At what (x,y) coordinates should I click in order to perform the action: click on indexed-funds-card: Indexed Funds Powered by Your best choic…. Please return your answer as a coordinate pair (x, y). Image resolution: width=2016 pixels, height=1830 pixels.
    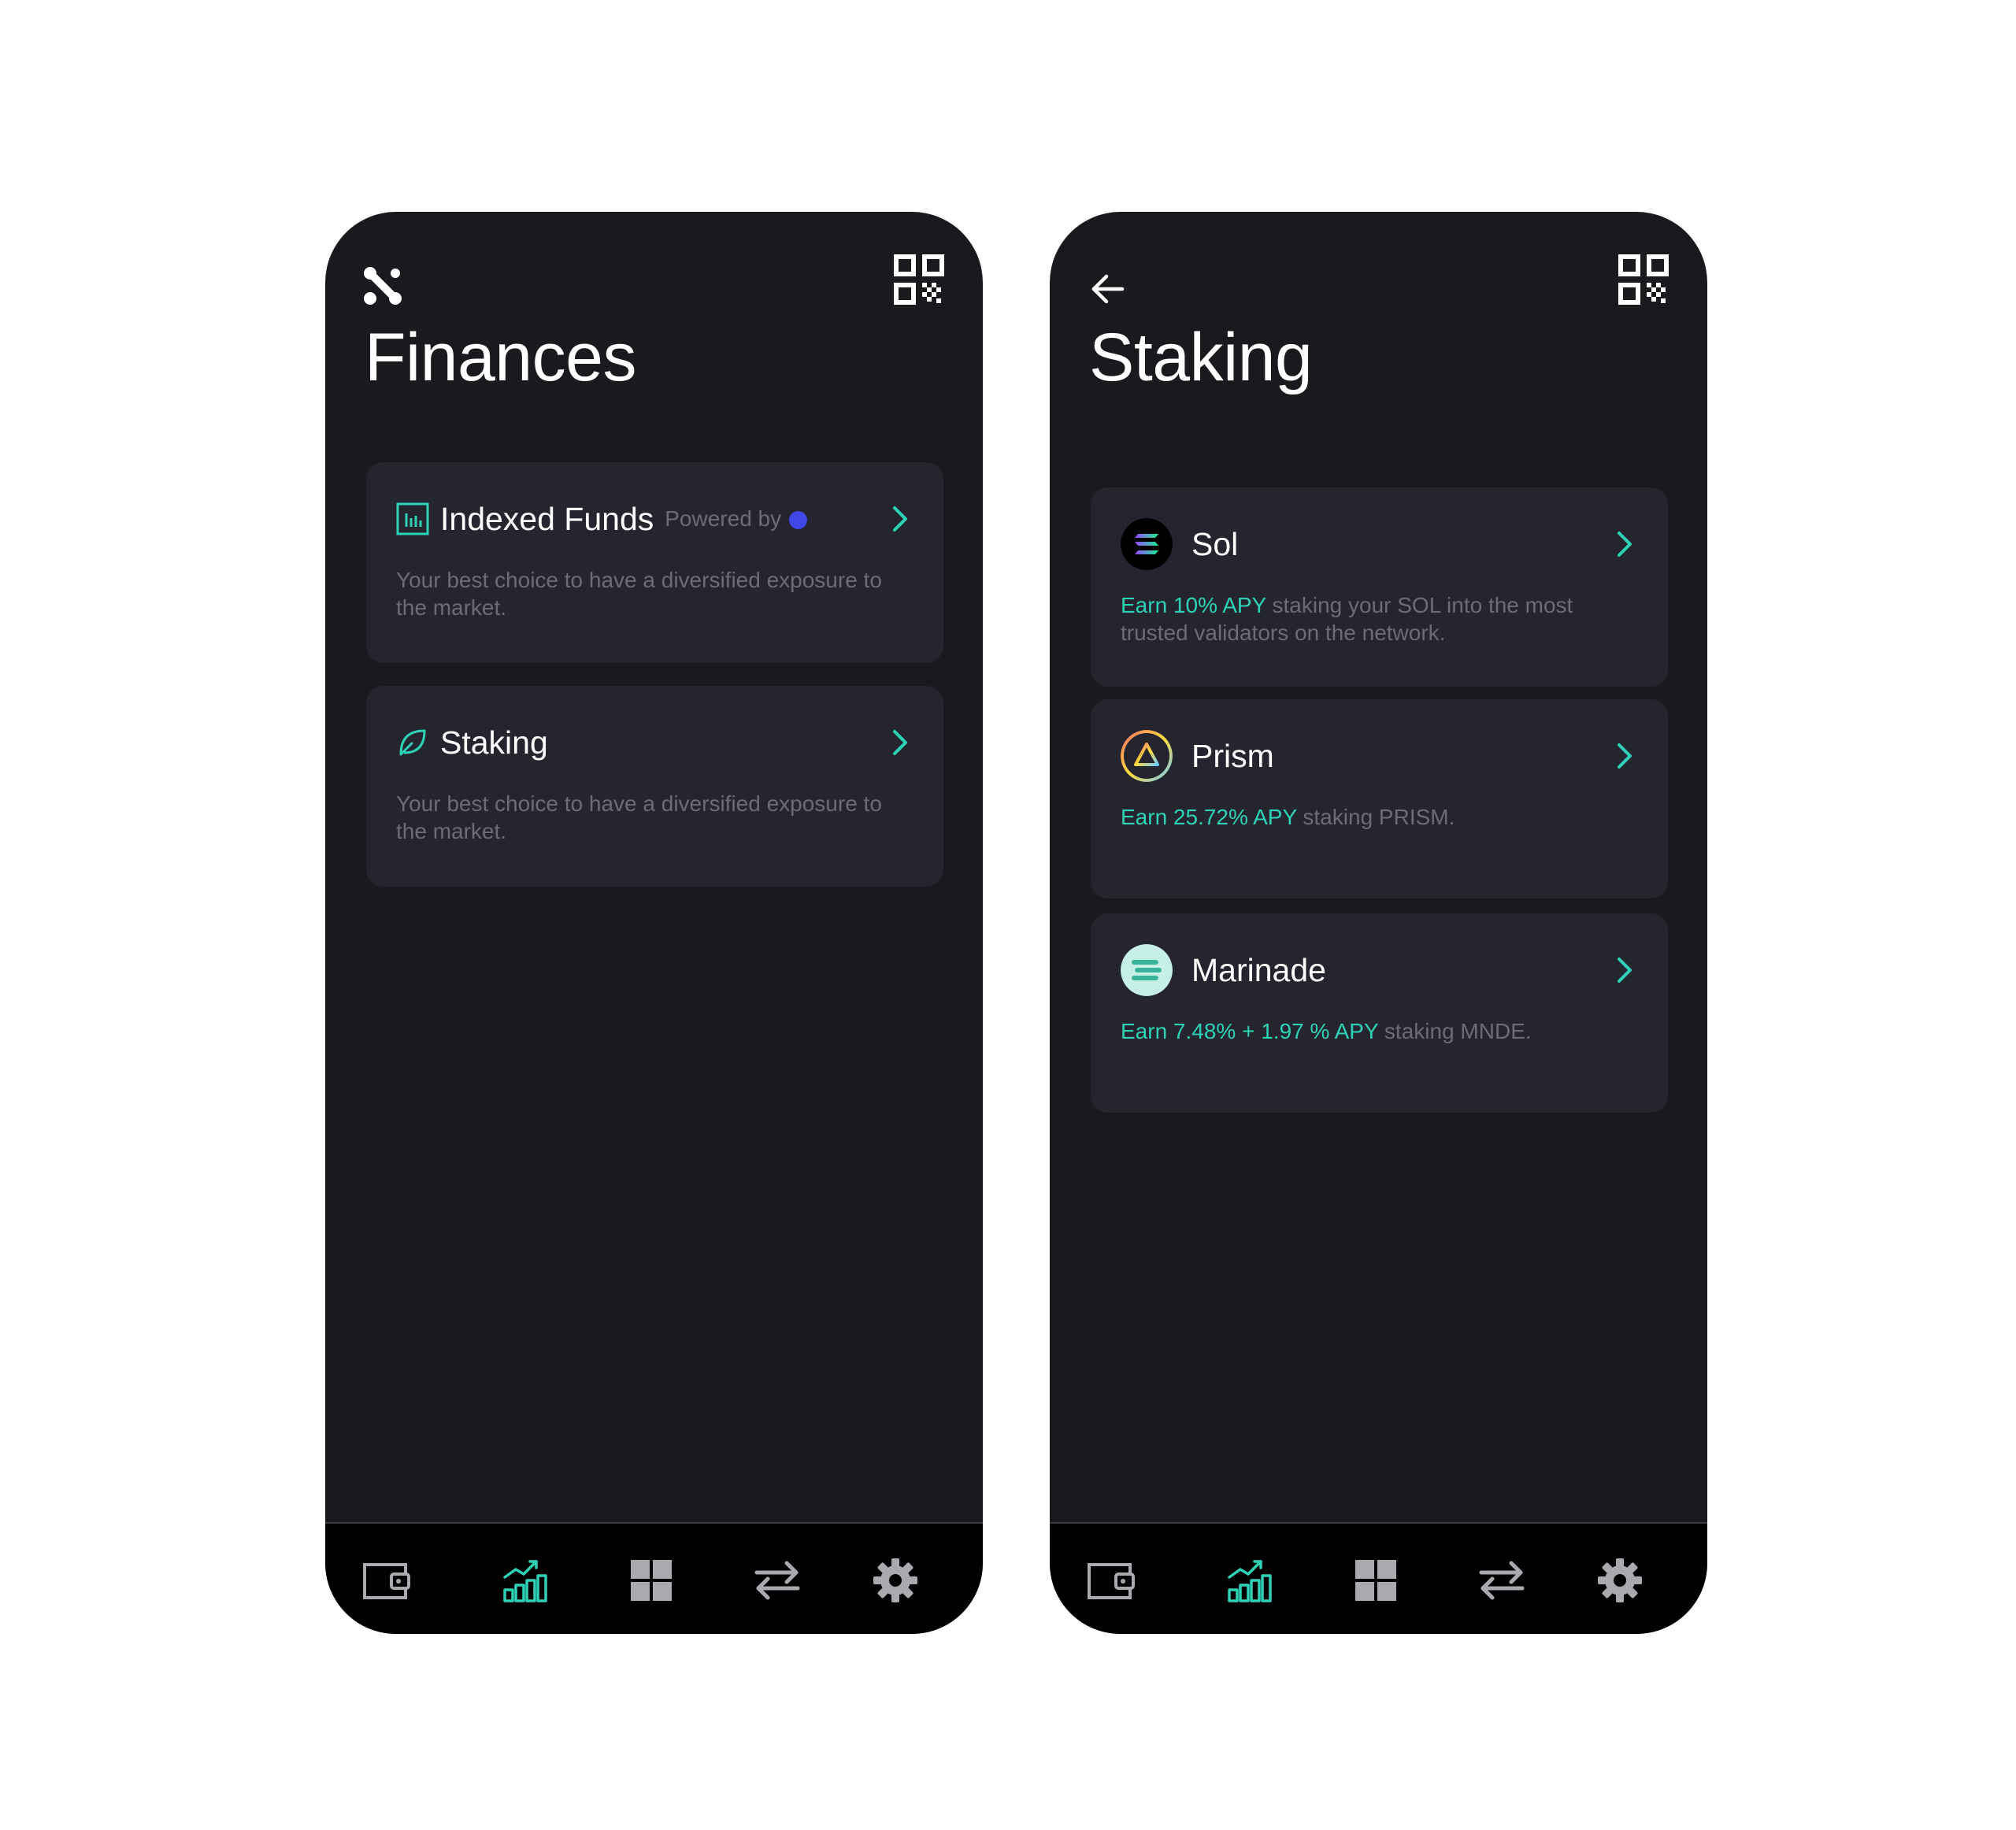
    Looking at the image, I should click on (654, 562).